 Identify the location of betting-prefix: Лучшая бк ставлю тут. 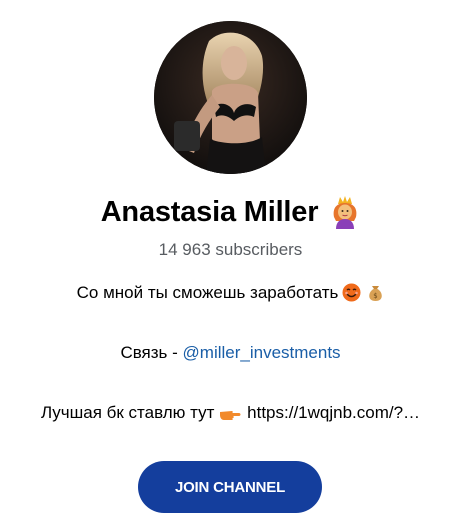
(130, 412).